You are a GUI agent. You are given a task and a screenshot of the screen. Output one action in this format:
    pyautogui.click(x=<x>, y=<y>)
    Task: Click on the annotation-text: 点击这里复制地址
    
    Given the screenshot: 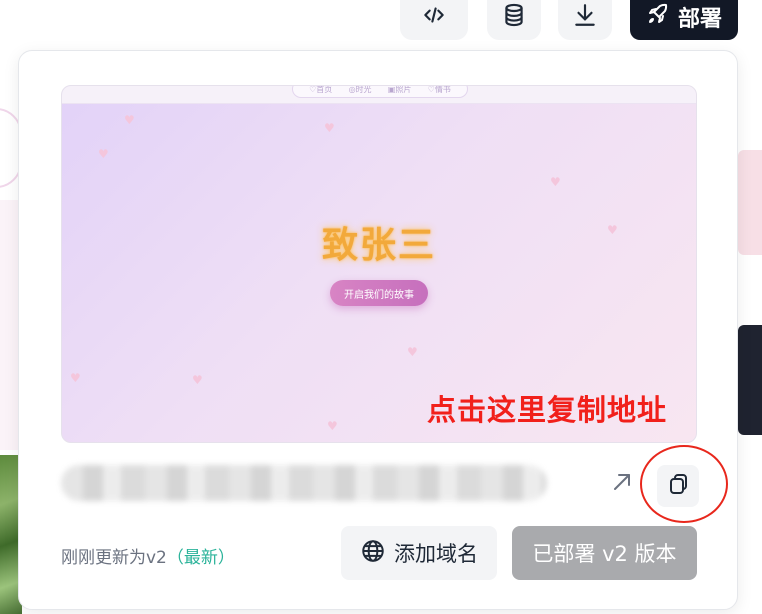 What is the action you would take?
    pyautogui.click(x=547, y=410)
    